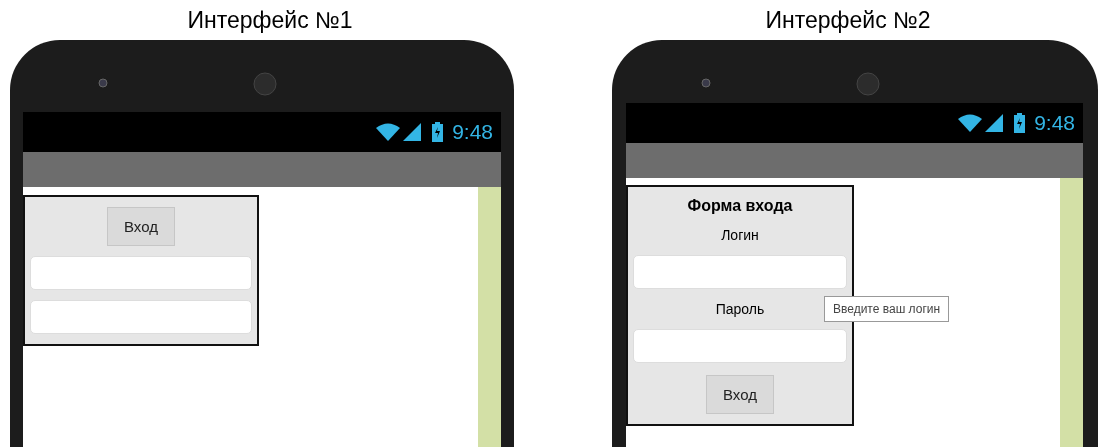 The width and height of the screenshot is (1098, 447). What do you see at coordinates (887, 309) in the screenshot?
I see `tooltip: Введите ваш логин` at bounding box center [887, 309].